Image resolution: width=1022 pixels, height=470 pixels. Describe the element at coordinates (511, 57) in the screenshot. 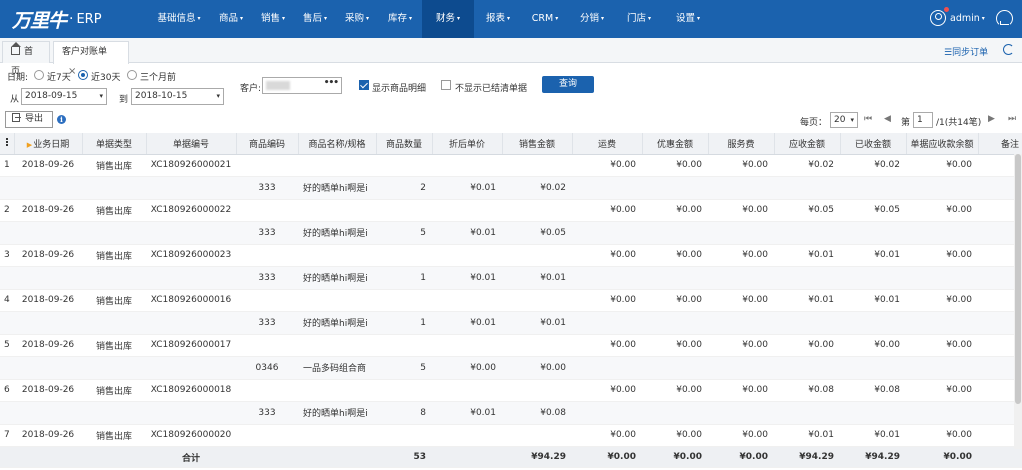

I see `tab-bar: 首页 客户对账单×` at that location.